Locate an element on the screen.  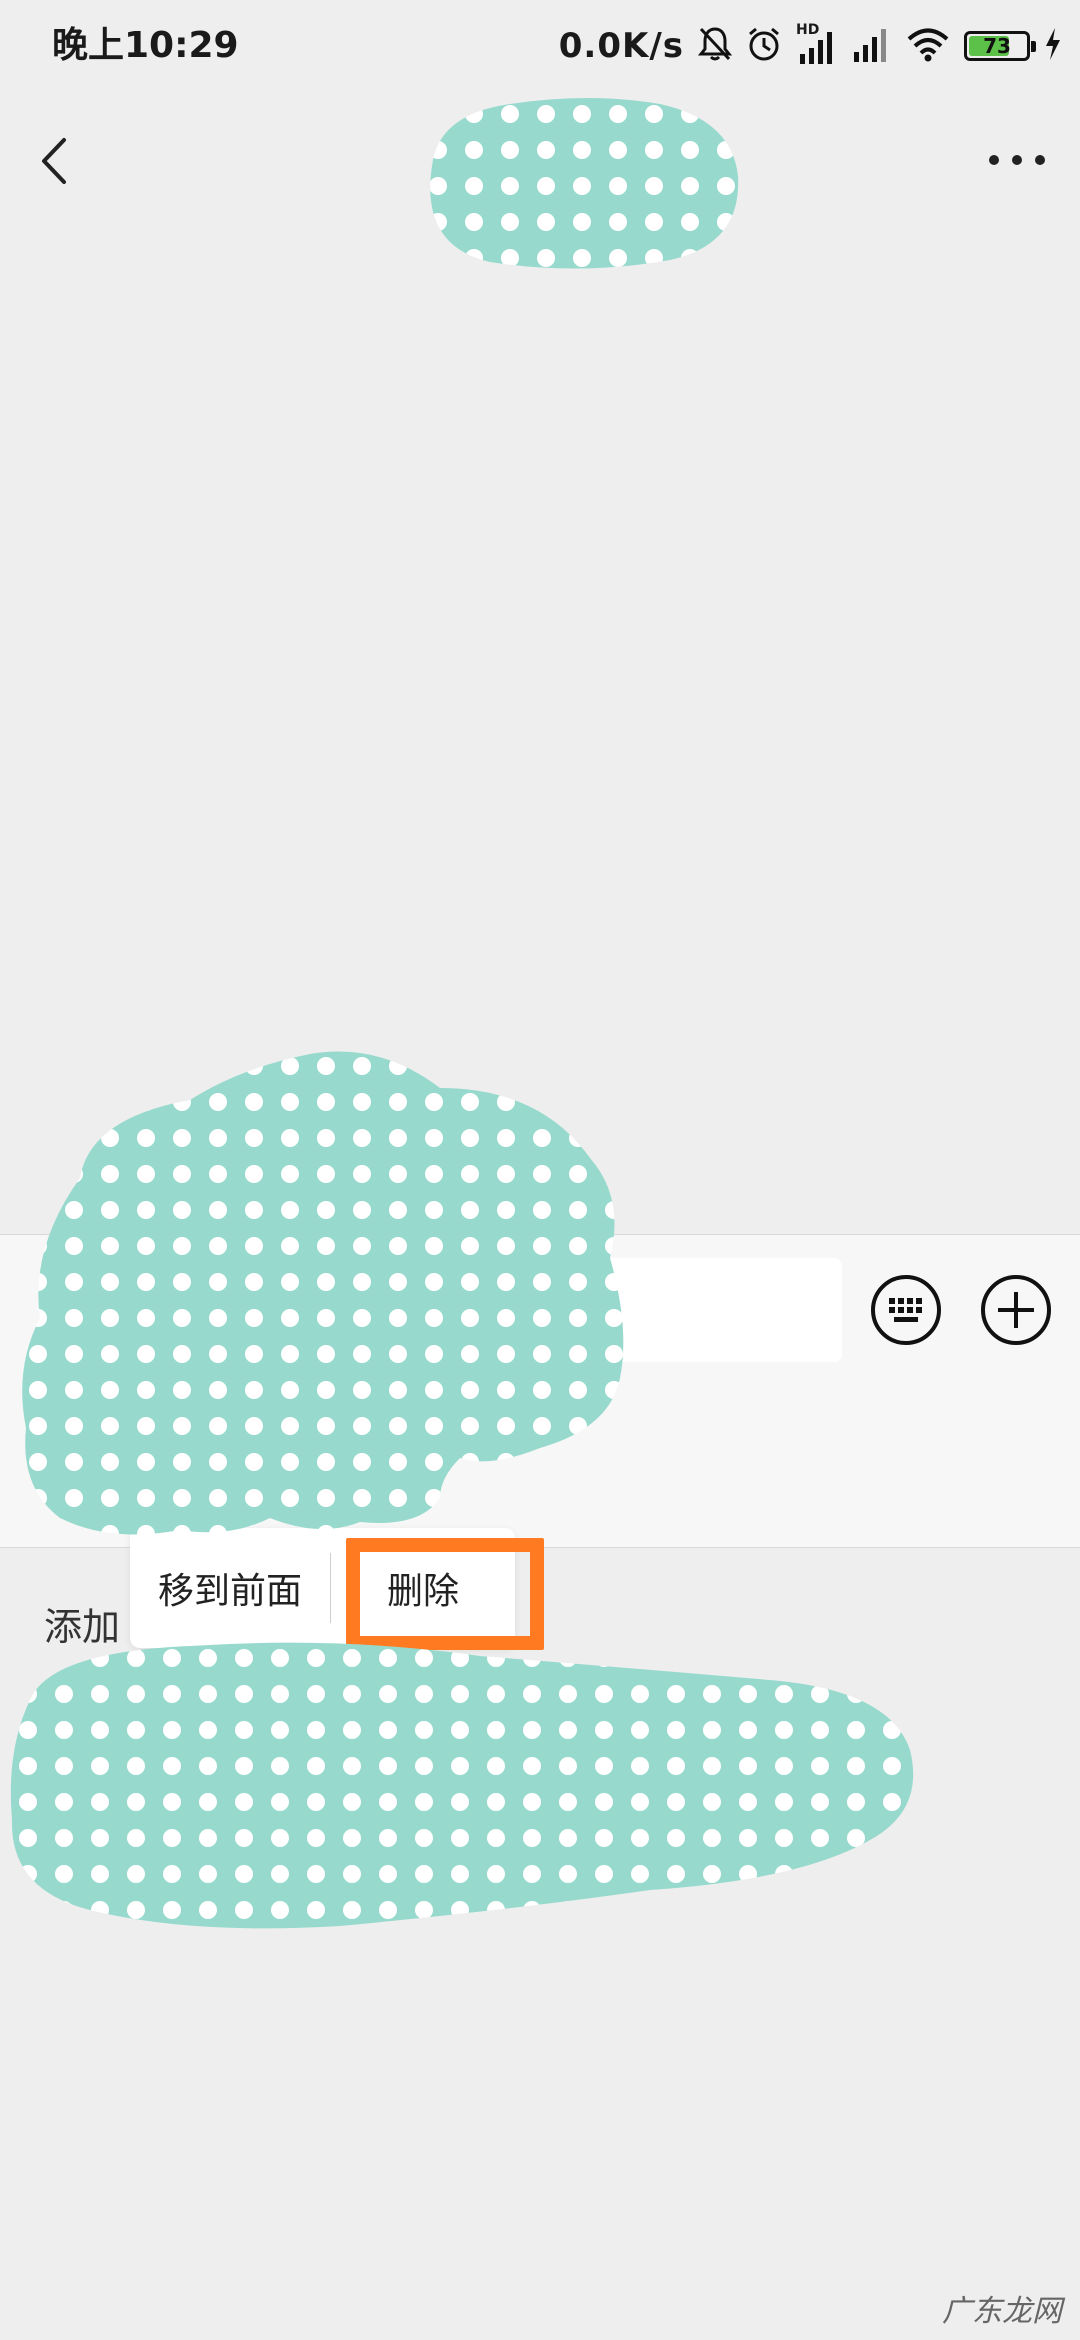
charging-icon is located at coordinates (1053, 46).